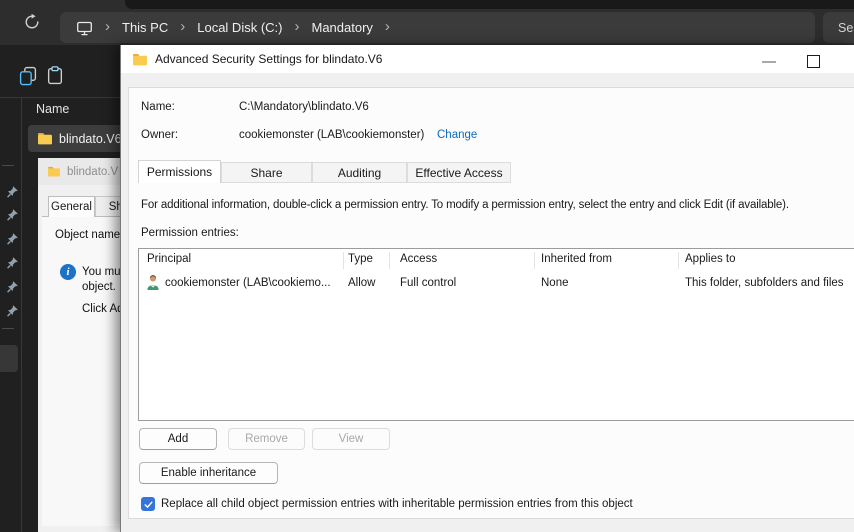 Image resolution: width=854 pixels, height=532 pixels. Describe the element at coordinates (359, 172) in the screenshot. I see `tab-auditing: Auditing` at that location.